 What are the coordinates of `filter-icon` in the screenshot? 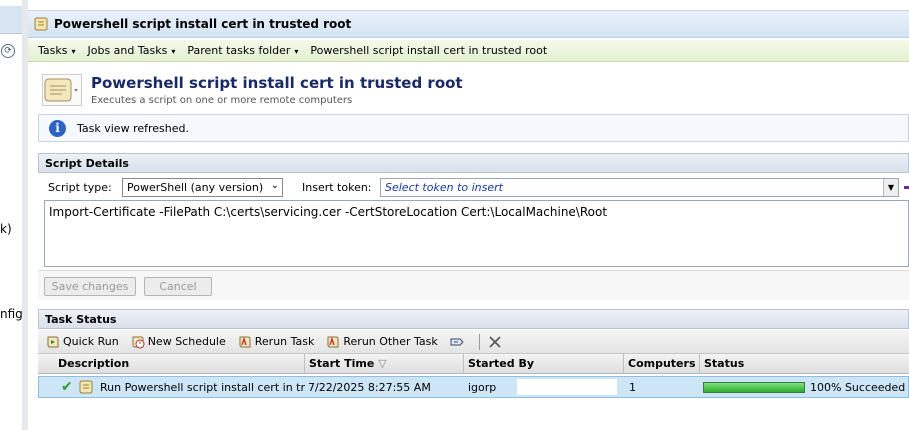 It's located at (457, 341).